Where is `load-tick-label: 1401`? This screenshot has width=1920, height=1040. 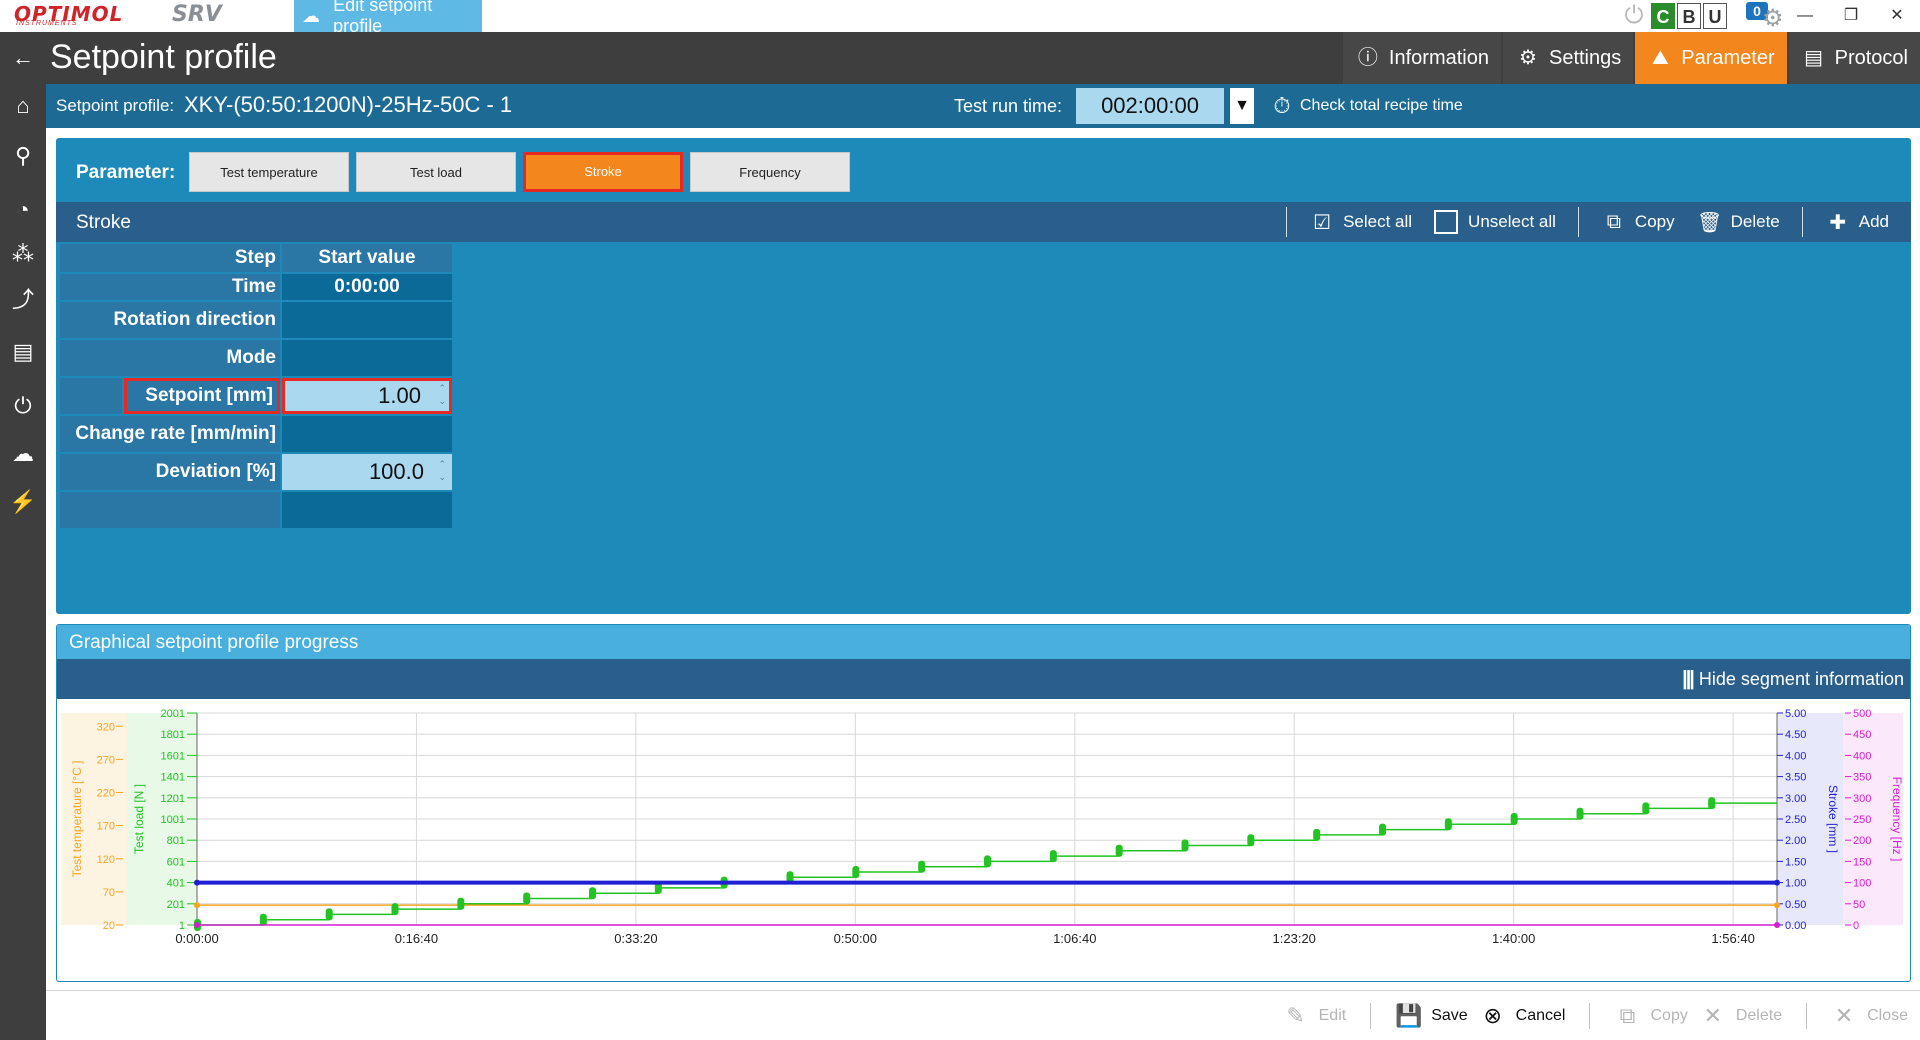
load-tick-label: 1401 is located at coordinates (173, 778).